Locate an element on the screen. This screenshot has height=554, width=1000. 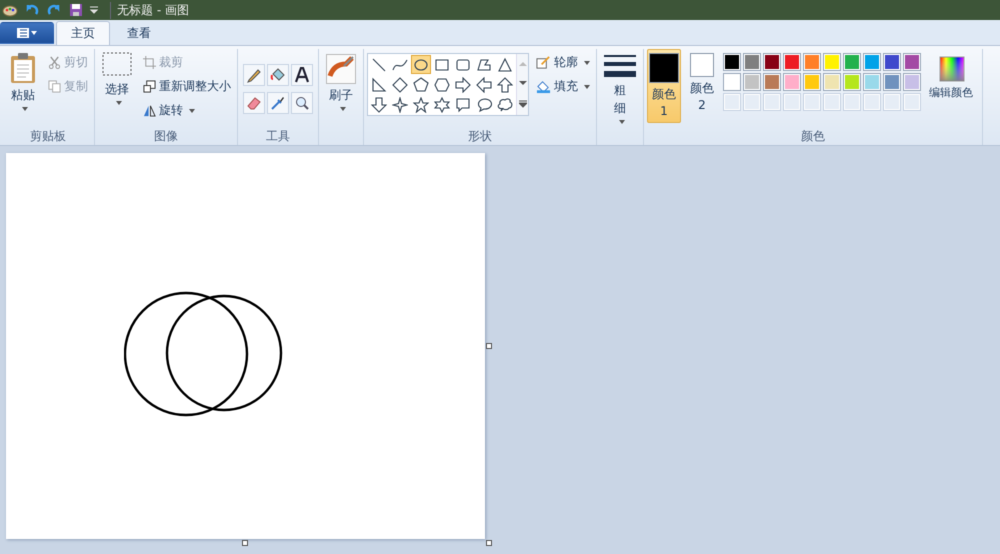
pencil-icon is located at coordinates (254, 74).